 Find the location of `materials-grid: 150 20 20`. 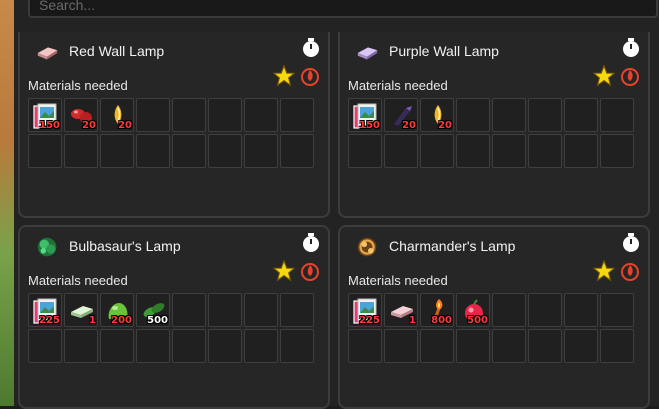

materials-grid: 150 20 20 is located at coordinates (171, 133).